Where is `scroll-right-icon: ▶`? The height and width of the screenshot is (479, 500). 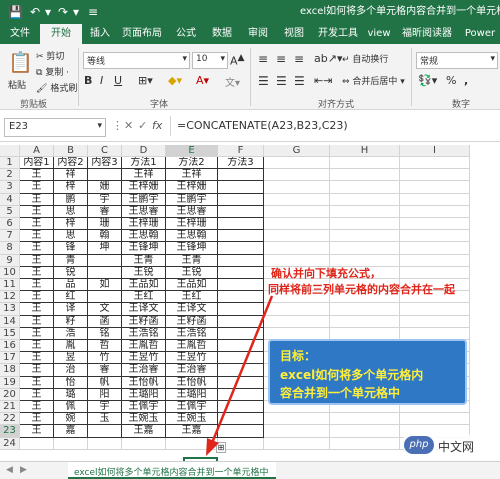 scroll-right-icon: ▶ is located at coordinates (23, 470).